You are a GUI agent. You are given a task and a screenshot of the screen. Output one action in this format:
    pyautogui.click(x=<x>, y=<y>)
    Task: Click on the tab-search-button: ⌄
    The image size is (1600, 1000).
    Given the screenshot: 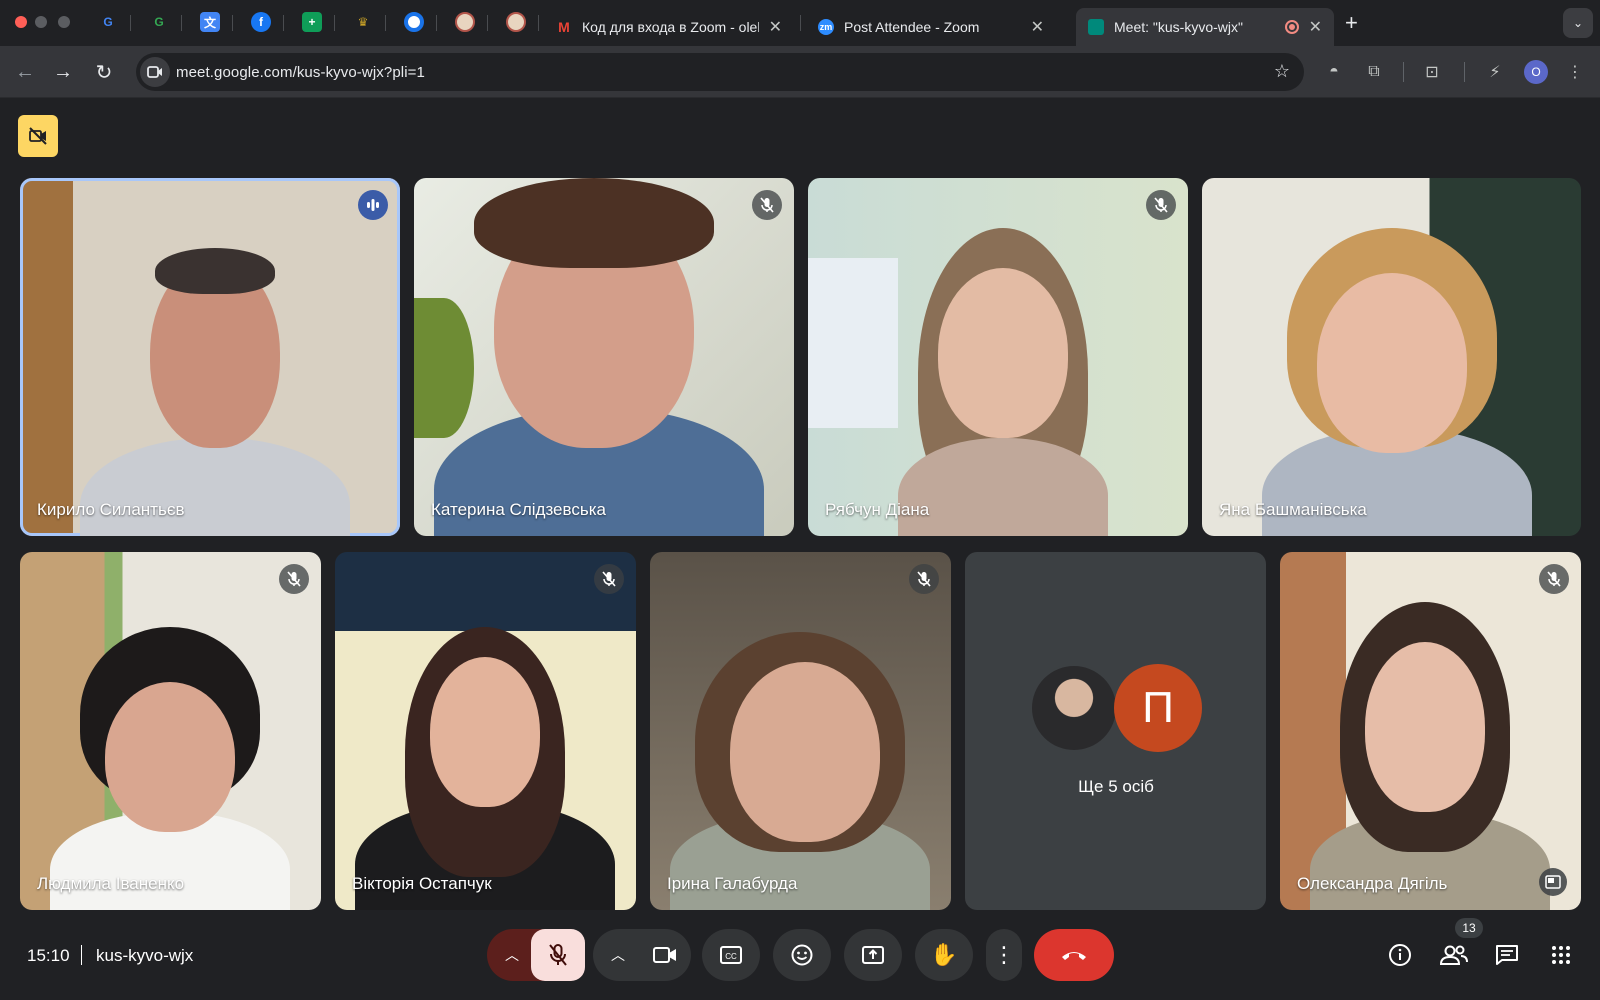 What is the action you would take?
    pyautogui.click(x=1578, y=23)
    